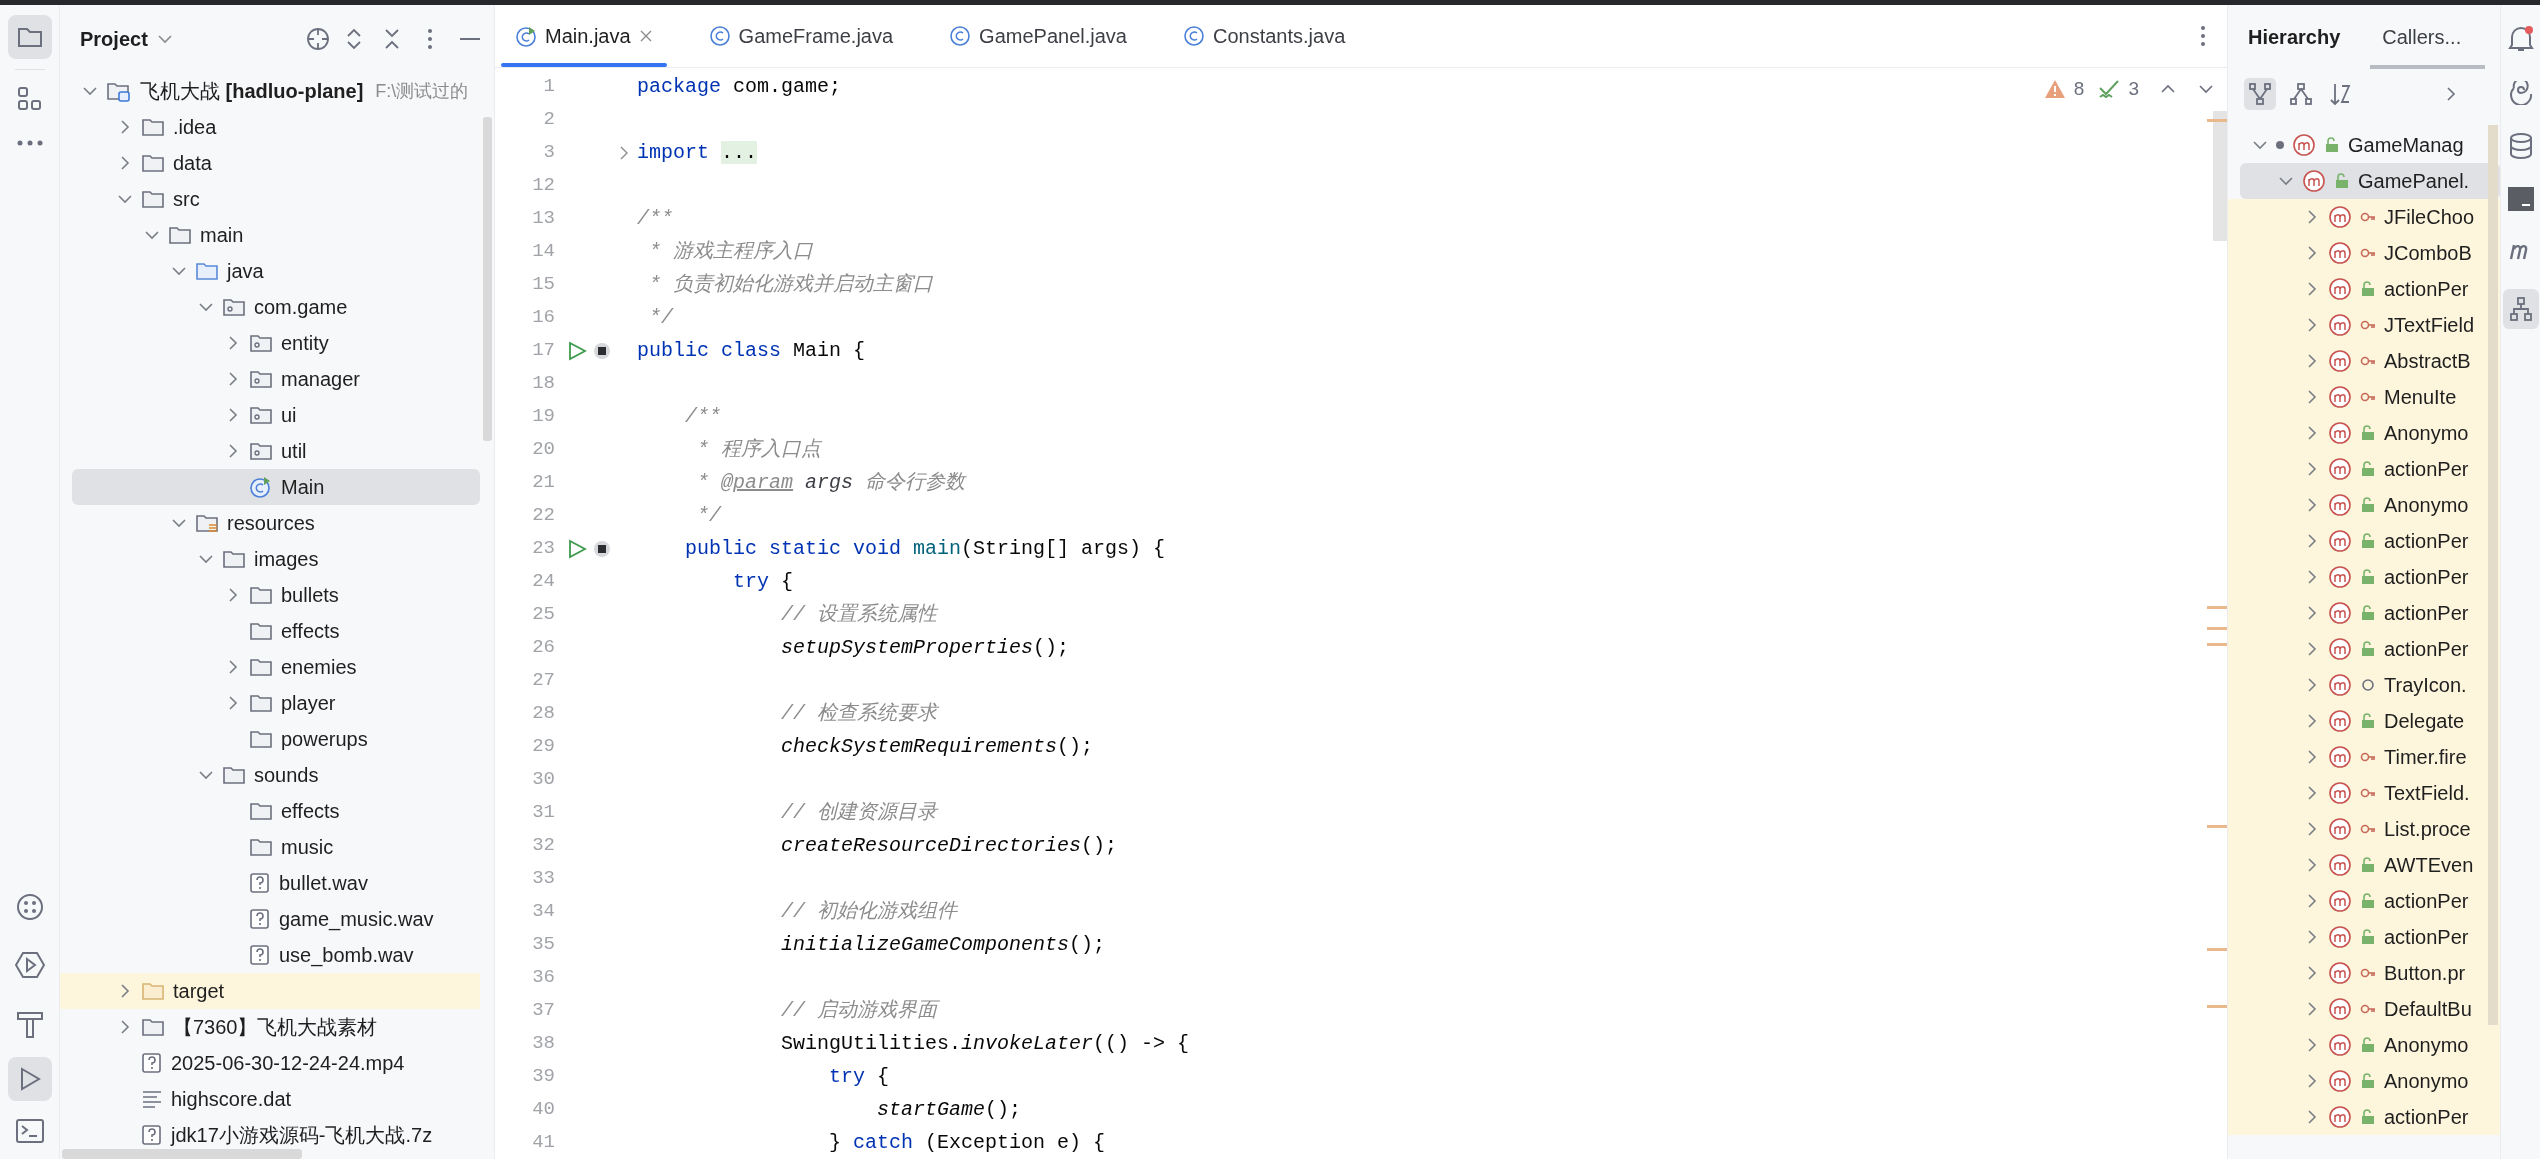 This screenshot has width=2540, height=1159. I want to click on chevron-right-icon, so click(2451, 94).